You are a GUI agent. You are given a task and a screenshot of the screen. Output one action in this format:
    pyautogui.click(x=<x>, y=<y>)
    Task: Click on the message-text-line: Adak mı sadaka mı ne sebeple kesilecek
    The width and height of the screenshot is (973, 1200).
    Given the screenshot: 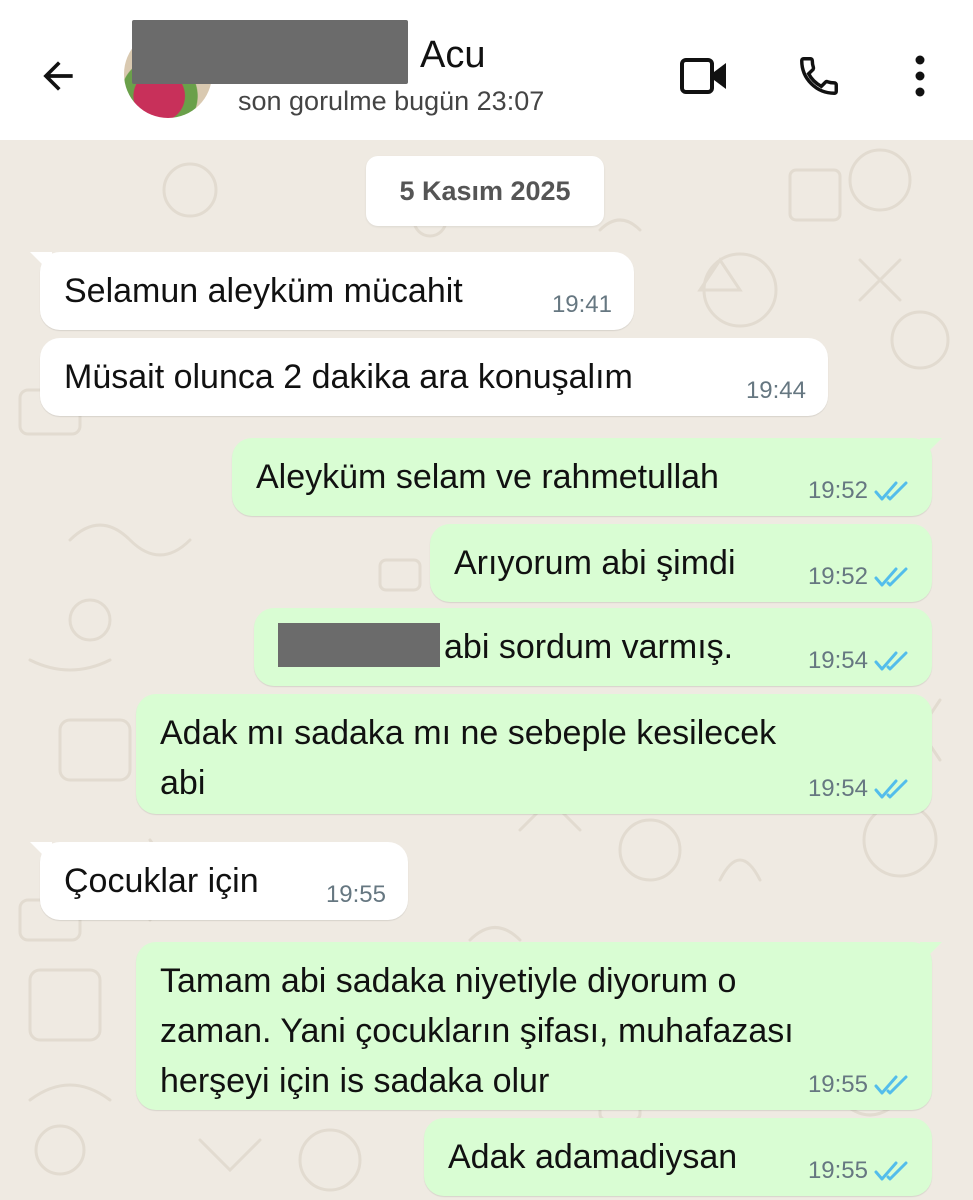 What is the action you would take?
    pyautogui.click(x=468, y=733)
    